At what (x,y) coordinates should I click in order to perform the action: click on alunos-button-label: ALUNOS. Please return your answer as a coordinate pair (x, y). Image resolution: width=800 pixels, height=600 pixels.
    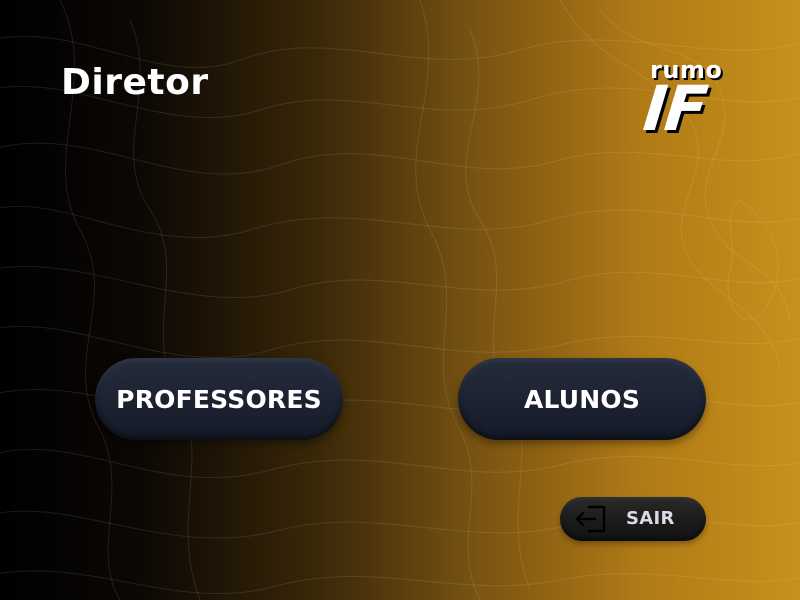
    Looking at the image, I should click on (582, 399).